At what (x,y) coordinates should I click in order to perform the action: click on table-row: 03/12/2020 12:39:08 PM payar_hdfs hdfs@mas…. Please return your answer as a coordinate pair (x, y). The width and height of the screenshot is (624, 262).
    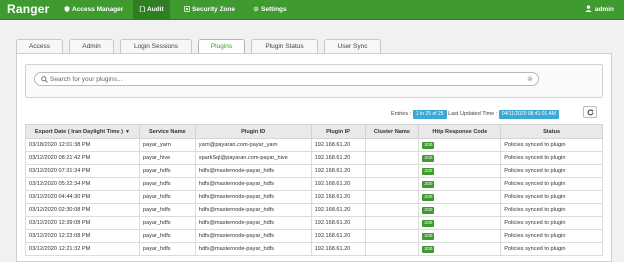
    Looking at the image, I should click on (314, 223).